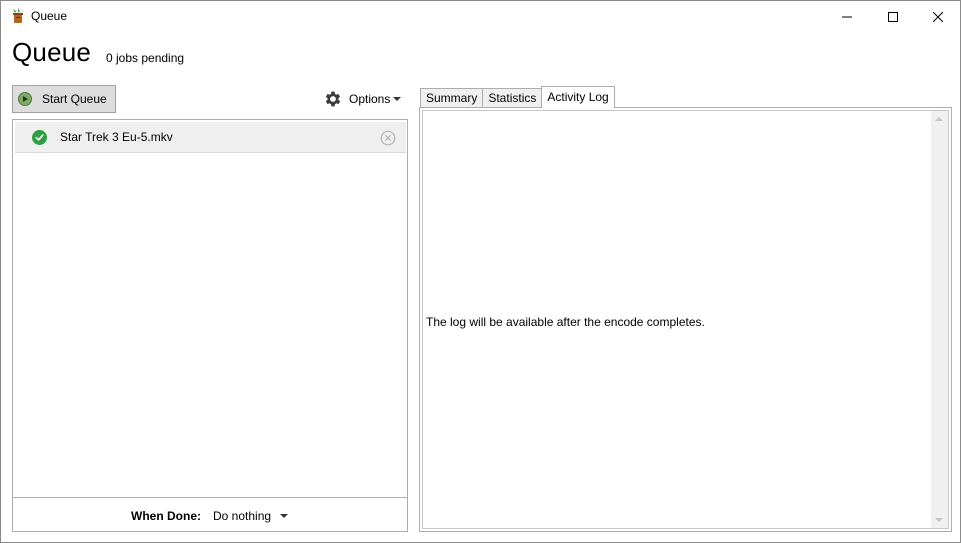 The width and height of the screenshot is (961, 543). I want to click on close-button, so click(938, 16).